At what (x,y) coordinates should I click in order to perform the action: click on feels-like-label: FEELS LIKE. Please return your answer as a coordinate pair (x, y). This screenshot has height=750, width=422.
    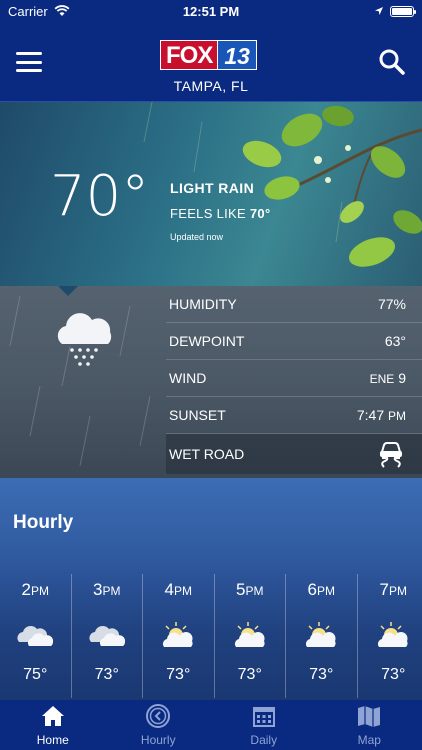
    Looking at the image, I should click on (208, 213).